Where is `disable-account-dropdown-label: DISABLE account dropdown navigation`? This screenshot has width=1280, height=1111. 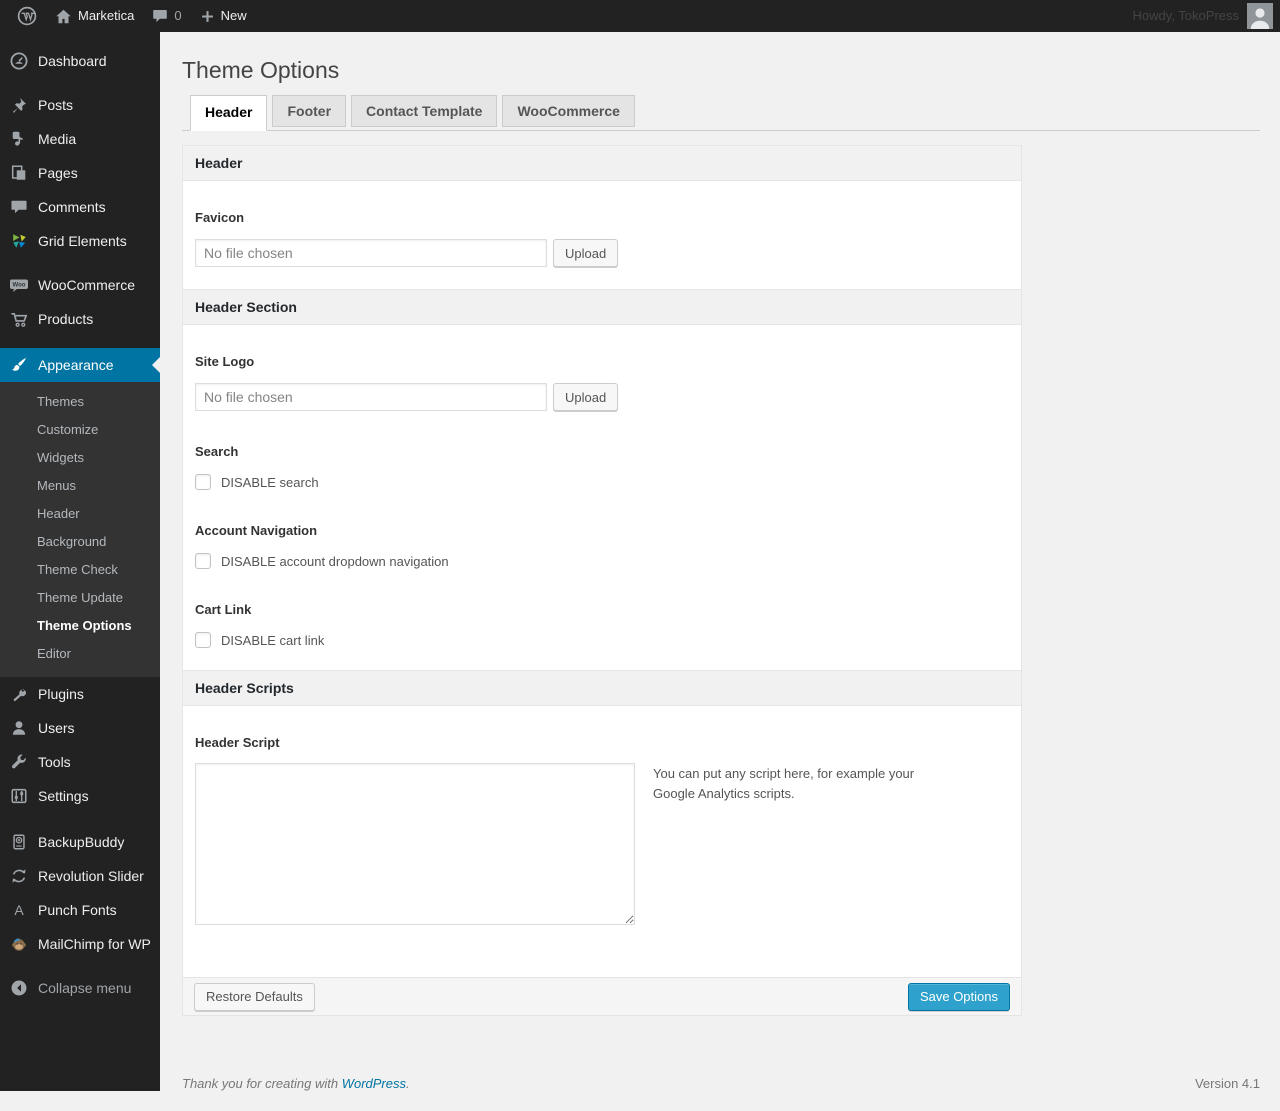 disable-account-dropdown-label: DISABLE account dropdown navigation is located at coordinates (335, 561).